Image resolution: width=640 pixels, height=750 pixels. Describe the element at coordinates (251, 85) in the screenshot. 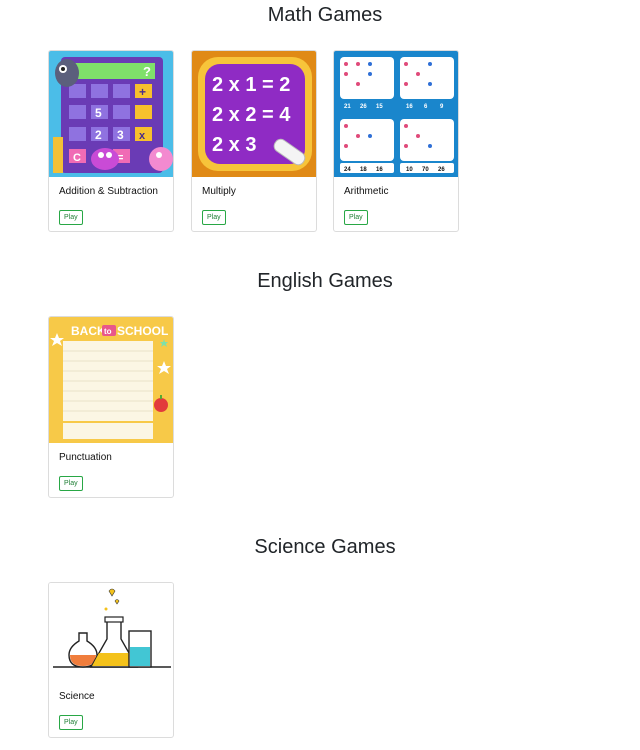

I see `chalk-line-1: 2 x 1 = 2` at that location.